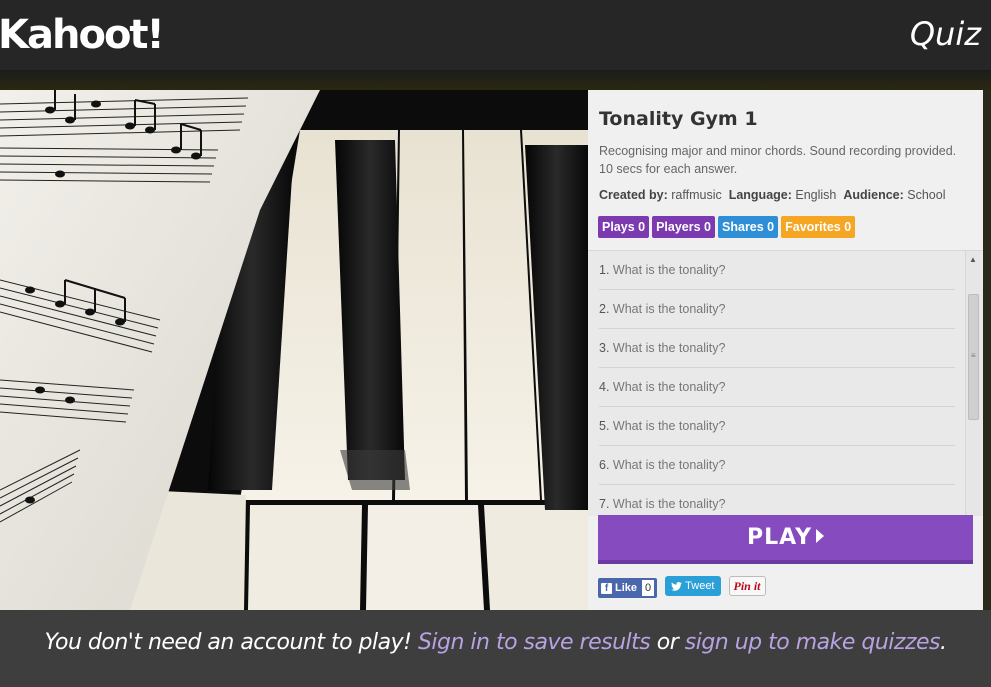  Describe the element at coordinates (943, 642) in the screenshot. I see `footer-text-c: .` at that location.